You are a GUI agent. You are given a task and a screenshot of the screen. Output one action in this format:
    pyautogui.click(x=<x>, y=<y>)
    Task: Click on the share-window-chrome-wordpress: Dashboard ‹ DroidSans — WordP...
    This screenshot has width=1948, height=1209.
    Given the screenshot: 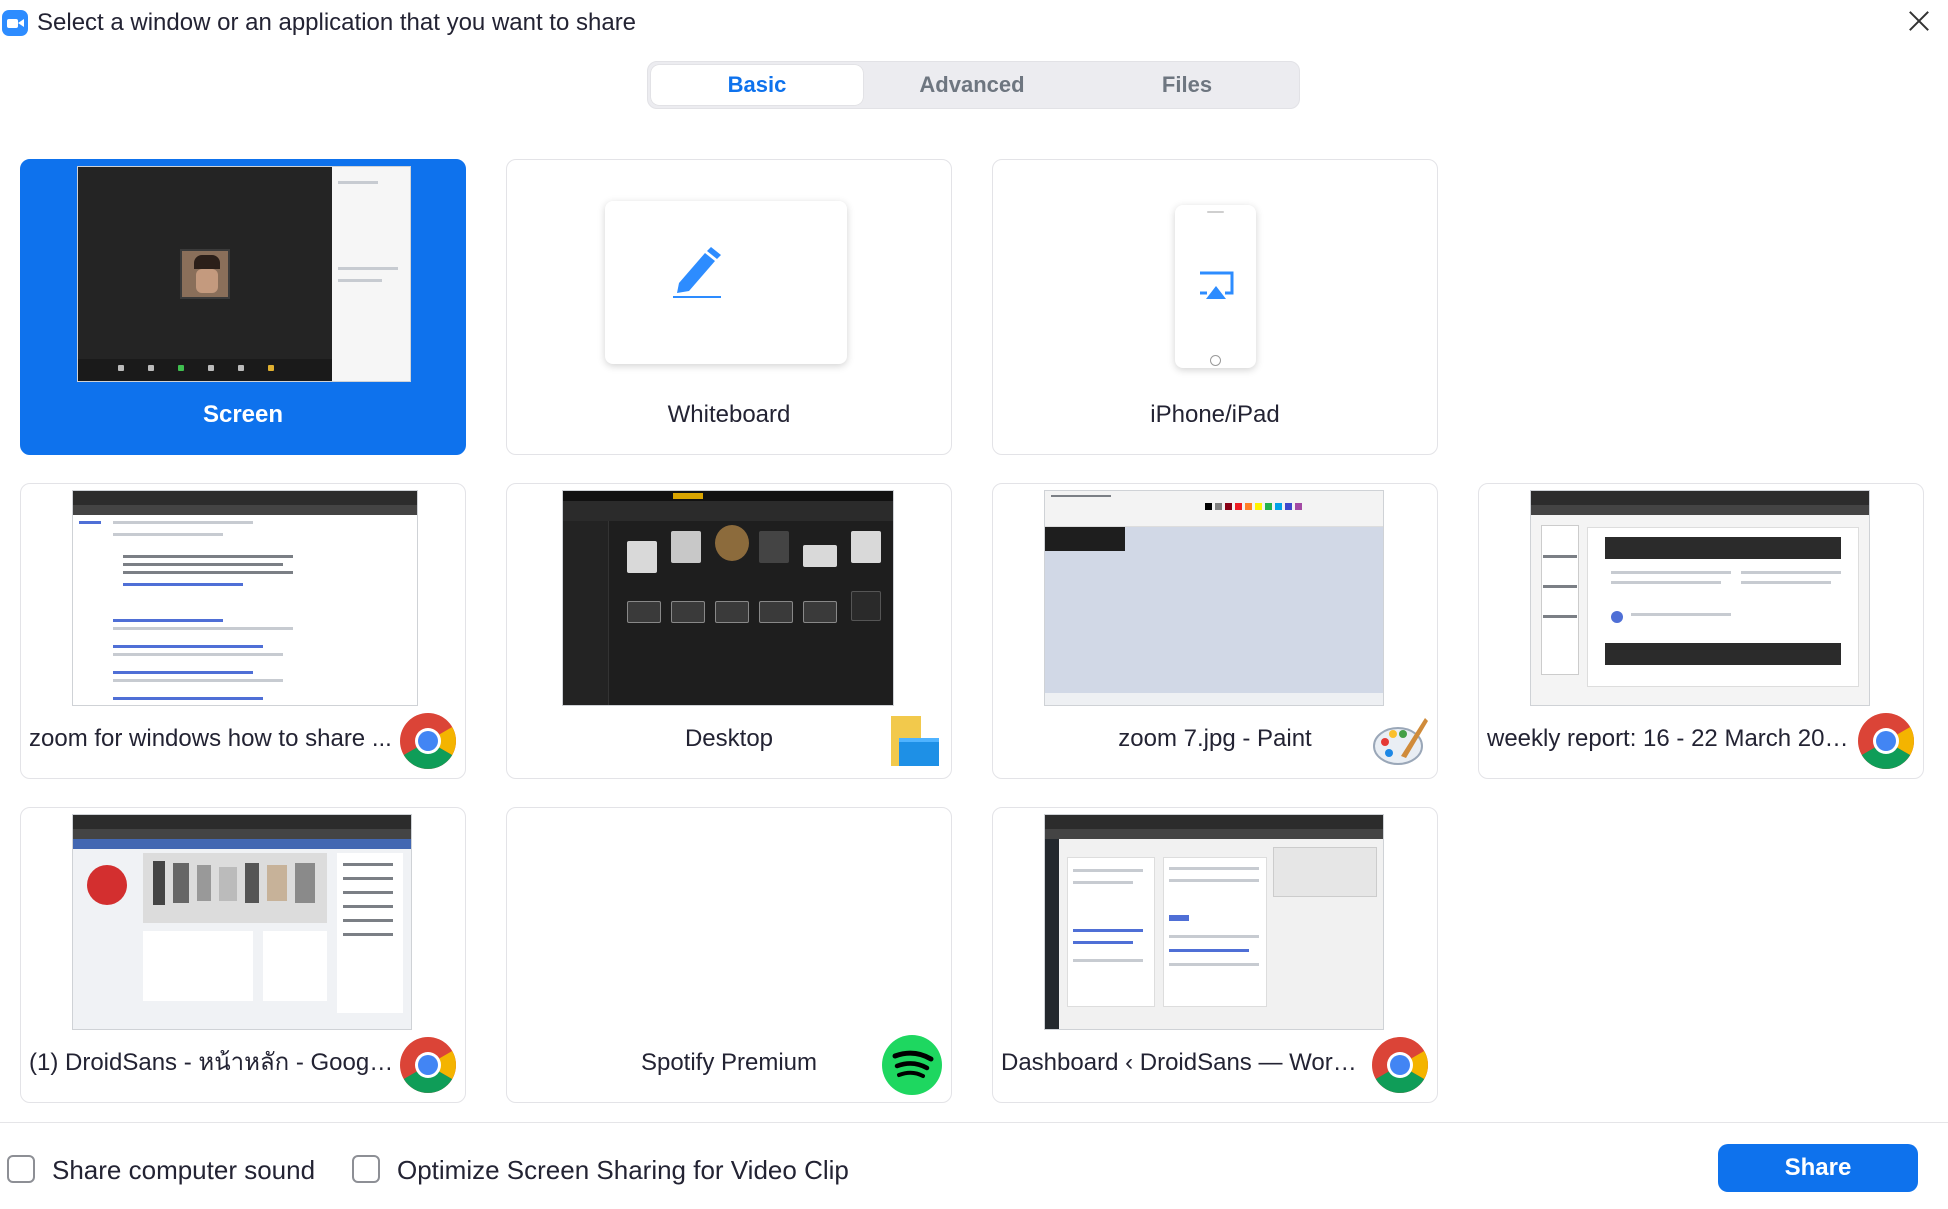 What is the action you would take?
    pyautogui.click(x=1215, y=955)
    